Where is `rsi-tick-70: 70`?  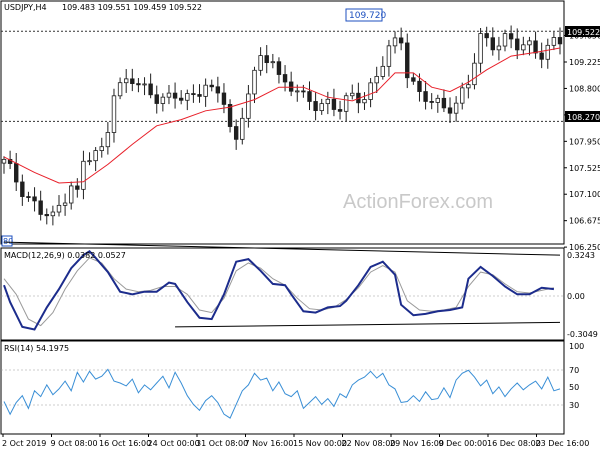
rsi-tick-70: 70 is located at coordinates (574, 370).